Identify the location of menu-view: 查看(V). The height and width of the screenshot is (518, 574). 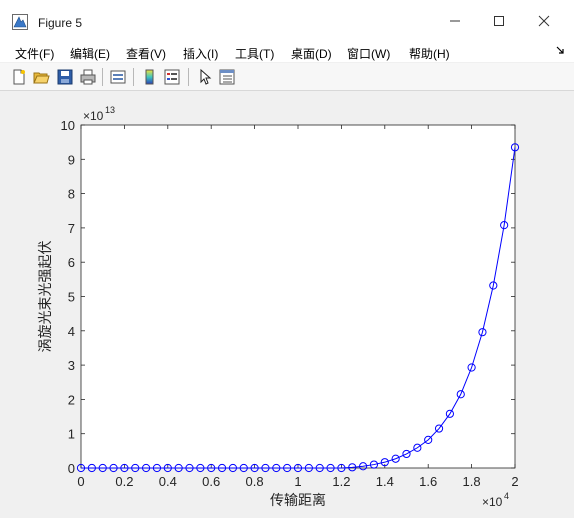
(146, 53).